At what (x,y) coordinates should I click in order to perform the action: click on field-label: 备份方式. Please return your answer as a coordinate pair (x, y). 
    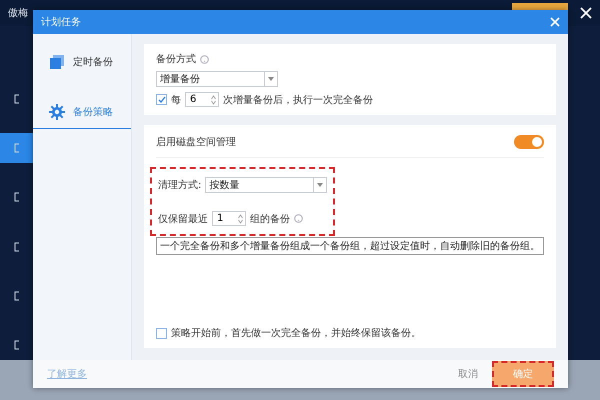
    Looking at the image, I should click on (176, 59).